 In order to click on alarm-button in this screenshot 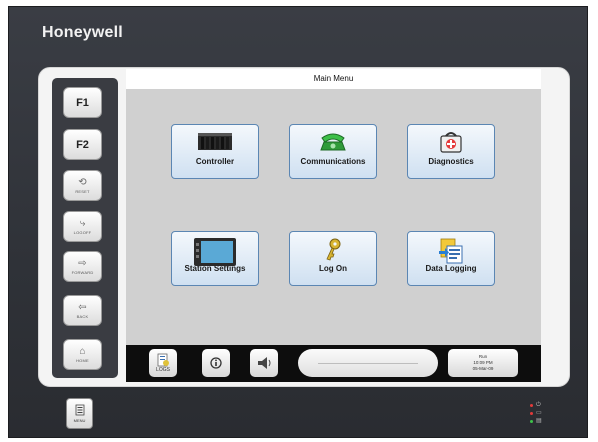, I will do `click(264, 363)`.